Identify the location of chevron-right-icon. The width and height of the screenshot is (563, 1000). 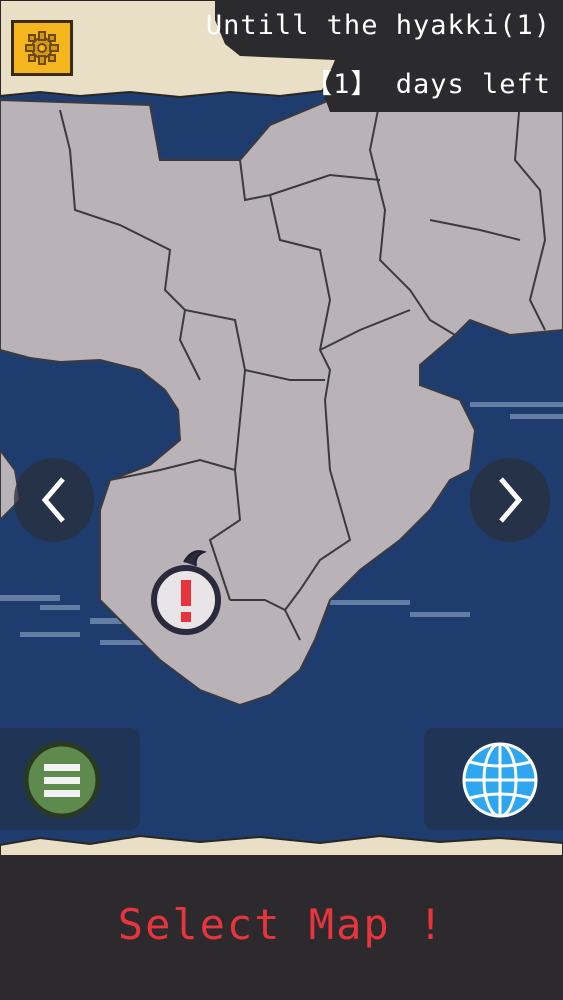
(511, 500).